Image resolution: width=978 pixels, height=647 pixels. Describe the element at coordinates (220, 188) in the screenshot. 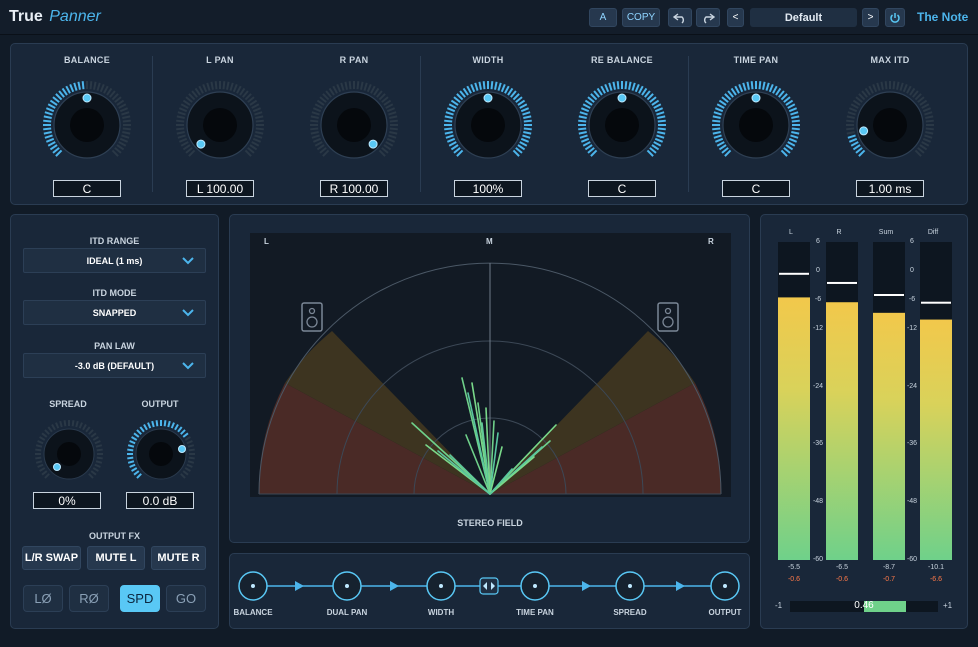

I see `knob-value-field: L 100.00` at that location.